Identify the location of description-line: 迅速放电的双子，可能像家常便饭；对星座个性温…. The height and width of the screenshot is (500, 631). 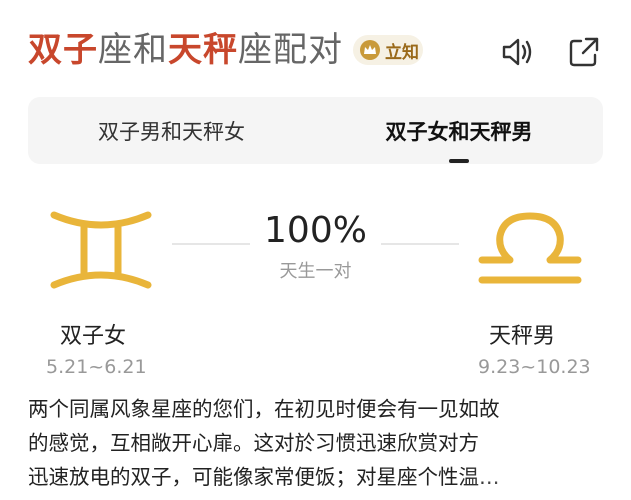
(264, 477).